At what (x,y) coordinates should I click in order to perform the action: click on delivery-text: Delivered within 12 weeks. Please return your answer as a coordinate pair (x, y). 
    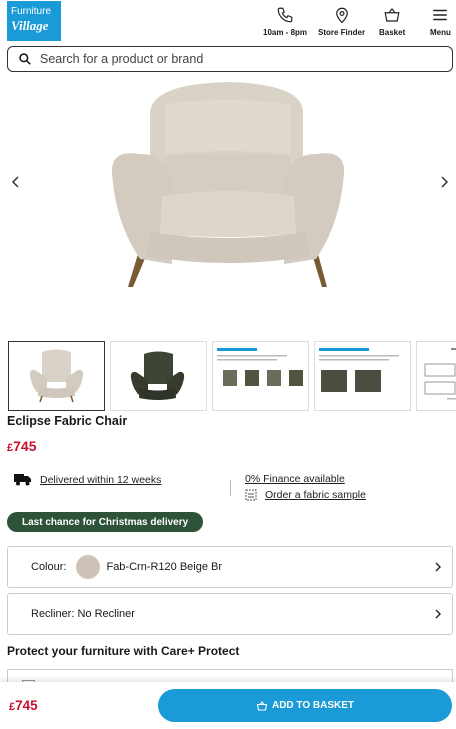
    Looking at the image, I should click on (101, 479).